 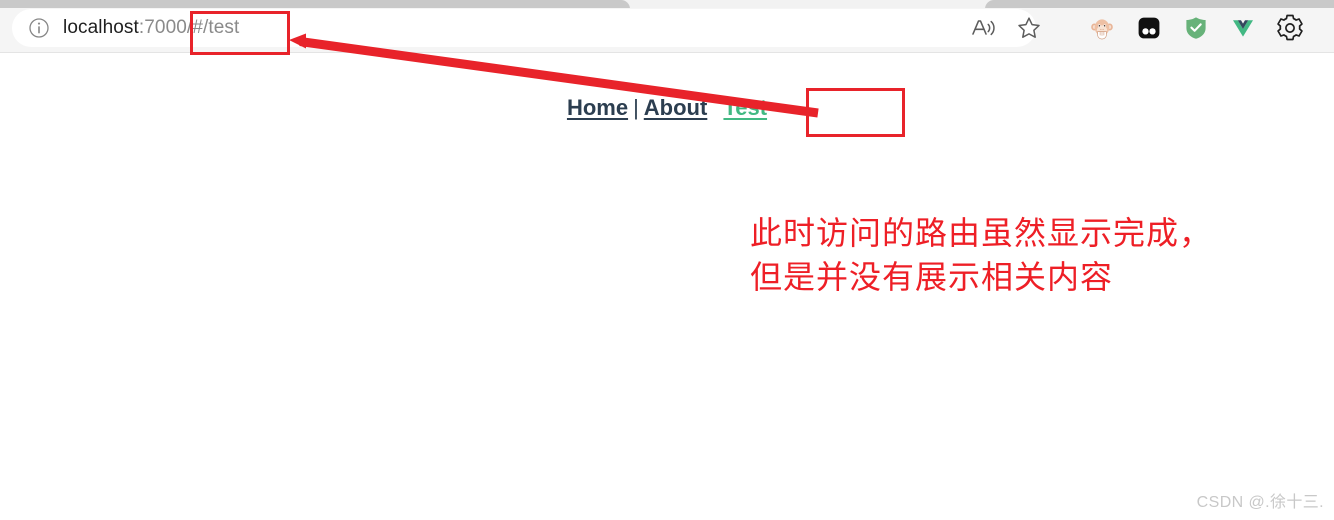 I want to click on site-nav: Home | About Test, so click(x=667, y=108).